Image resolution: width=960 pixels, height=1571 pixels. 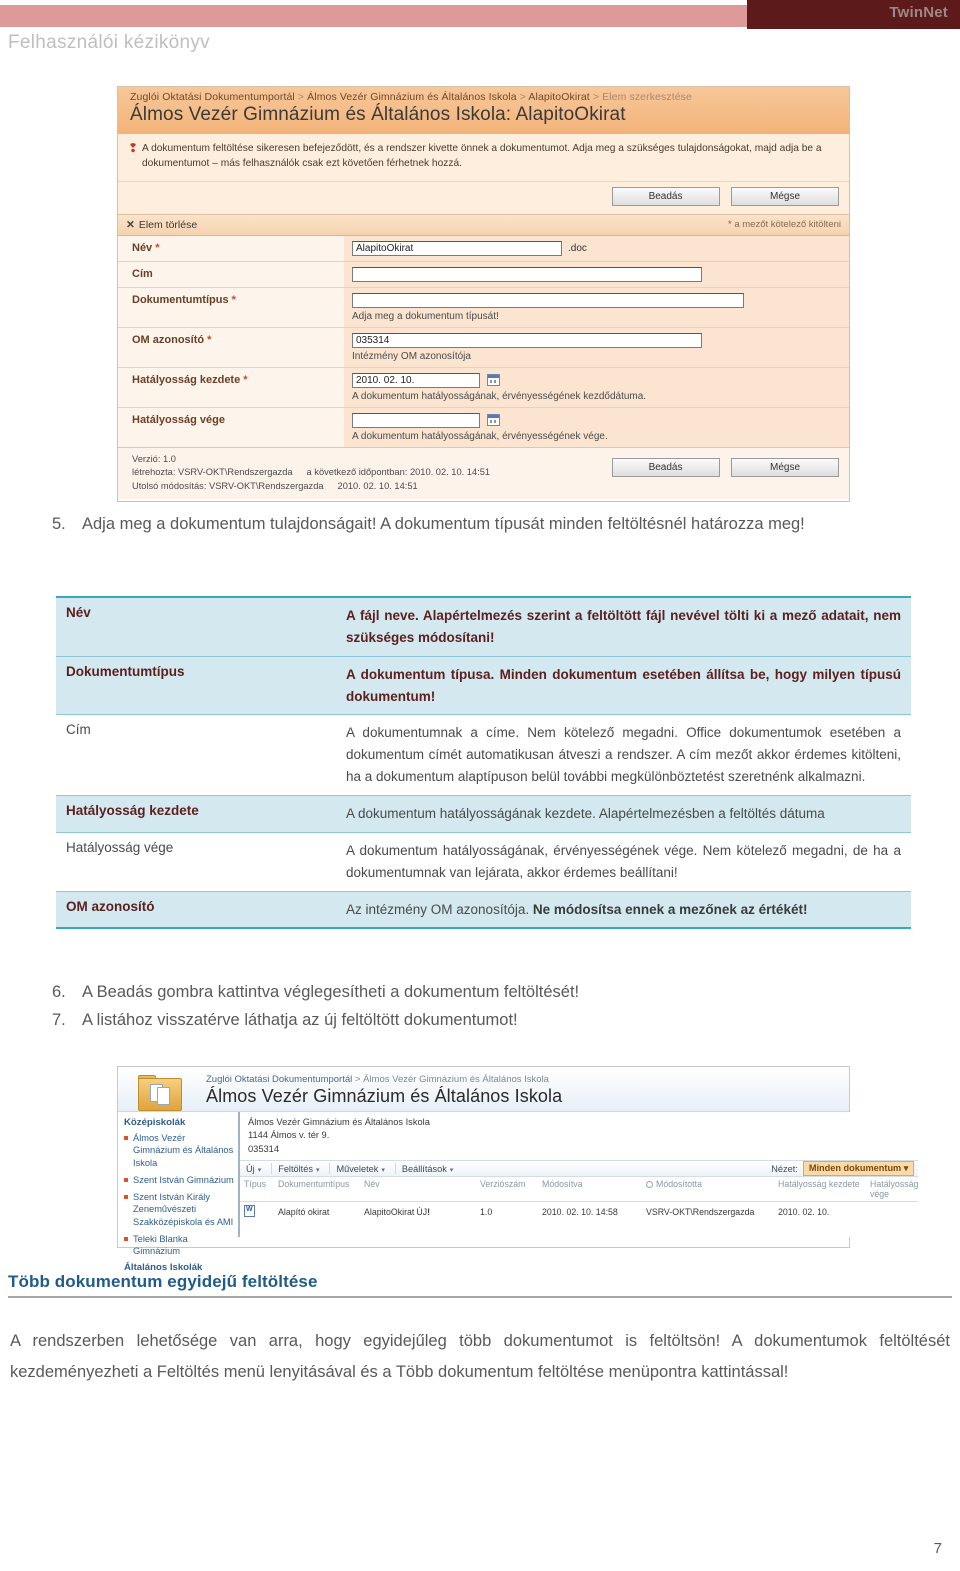 I want to click on radio-icon, so click(x=649, y=1185).